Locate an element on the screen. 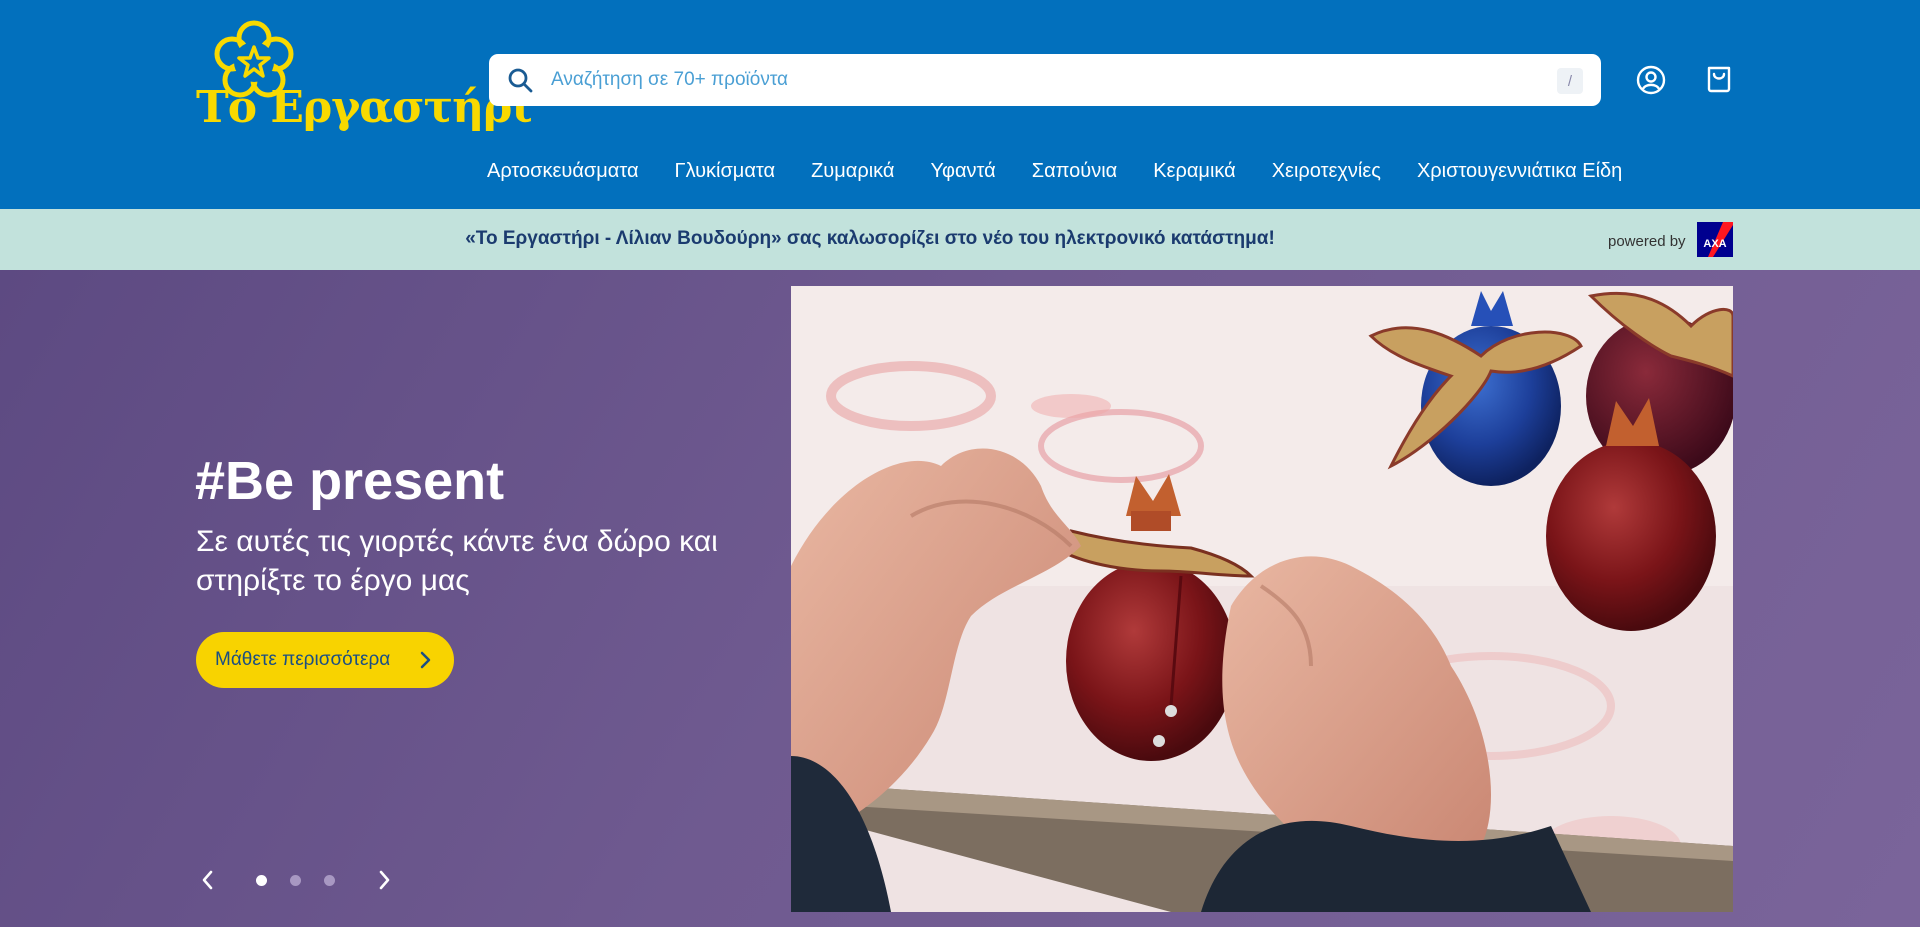 This screenshot has width=1920, height=927. powered-by-label: powered by is located at coordinates (1647, 241).